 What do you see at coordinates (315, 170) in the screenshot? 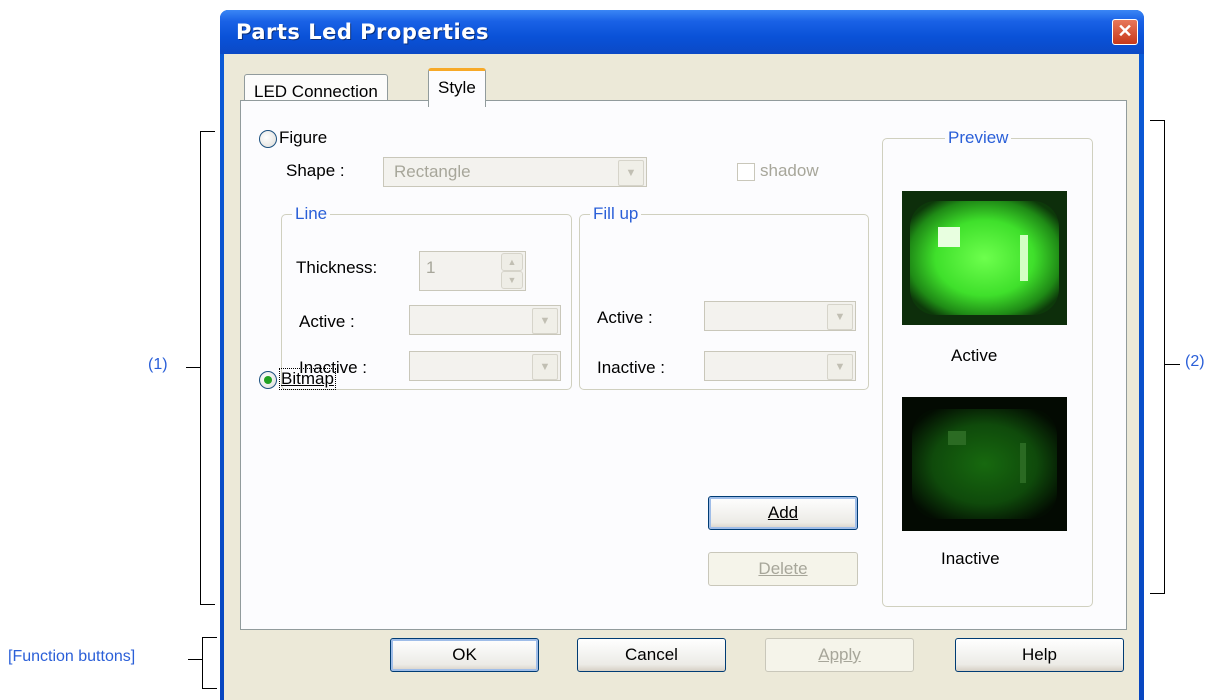
I see `shape-label: Shape :` at bounding box center [315, 170].